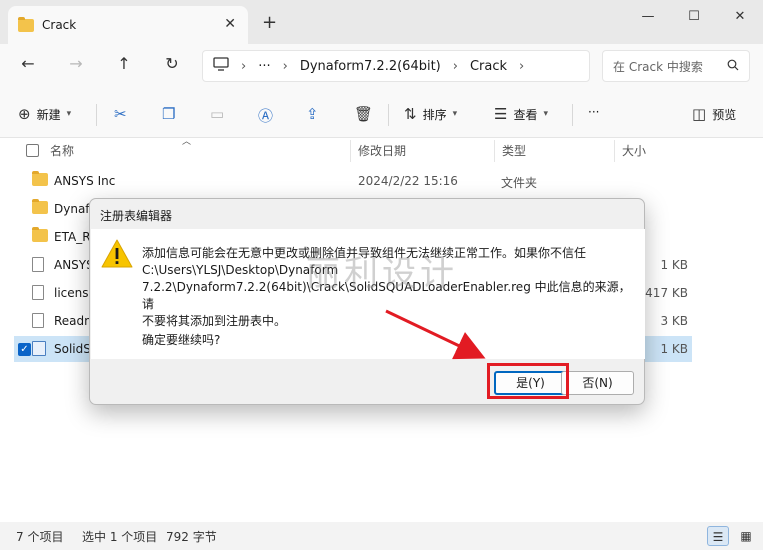 This screenshot has width=763, height=550. Describe the element at coordinates (382, 274) in the screenshot. I see `watermark: 丽利设计` at that location.